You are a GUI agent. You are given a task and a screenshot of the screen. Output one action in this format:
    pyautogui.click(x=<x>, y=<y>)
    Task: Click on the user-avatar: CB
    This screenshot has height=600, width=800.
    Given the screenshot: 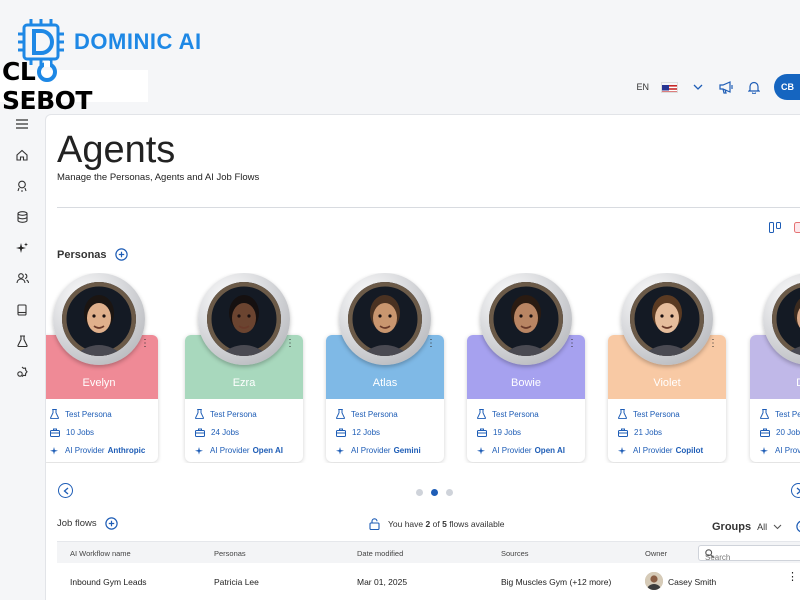 What is the action you would take?
    pyautogui.click(x=787, y=87)
    